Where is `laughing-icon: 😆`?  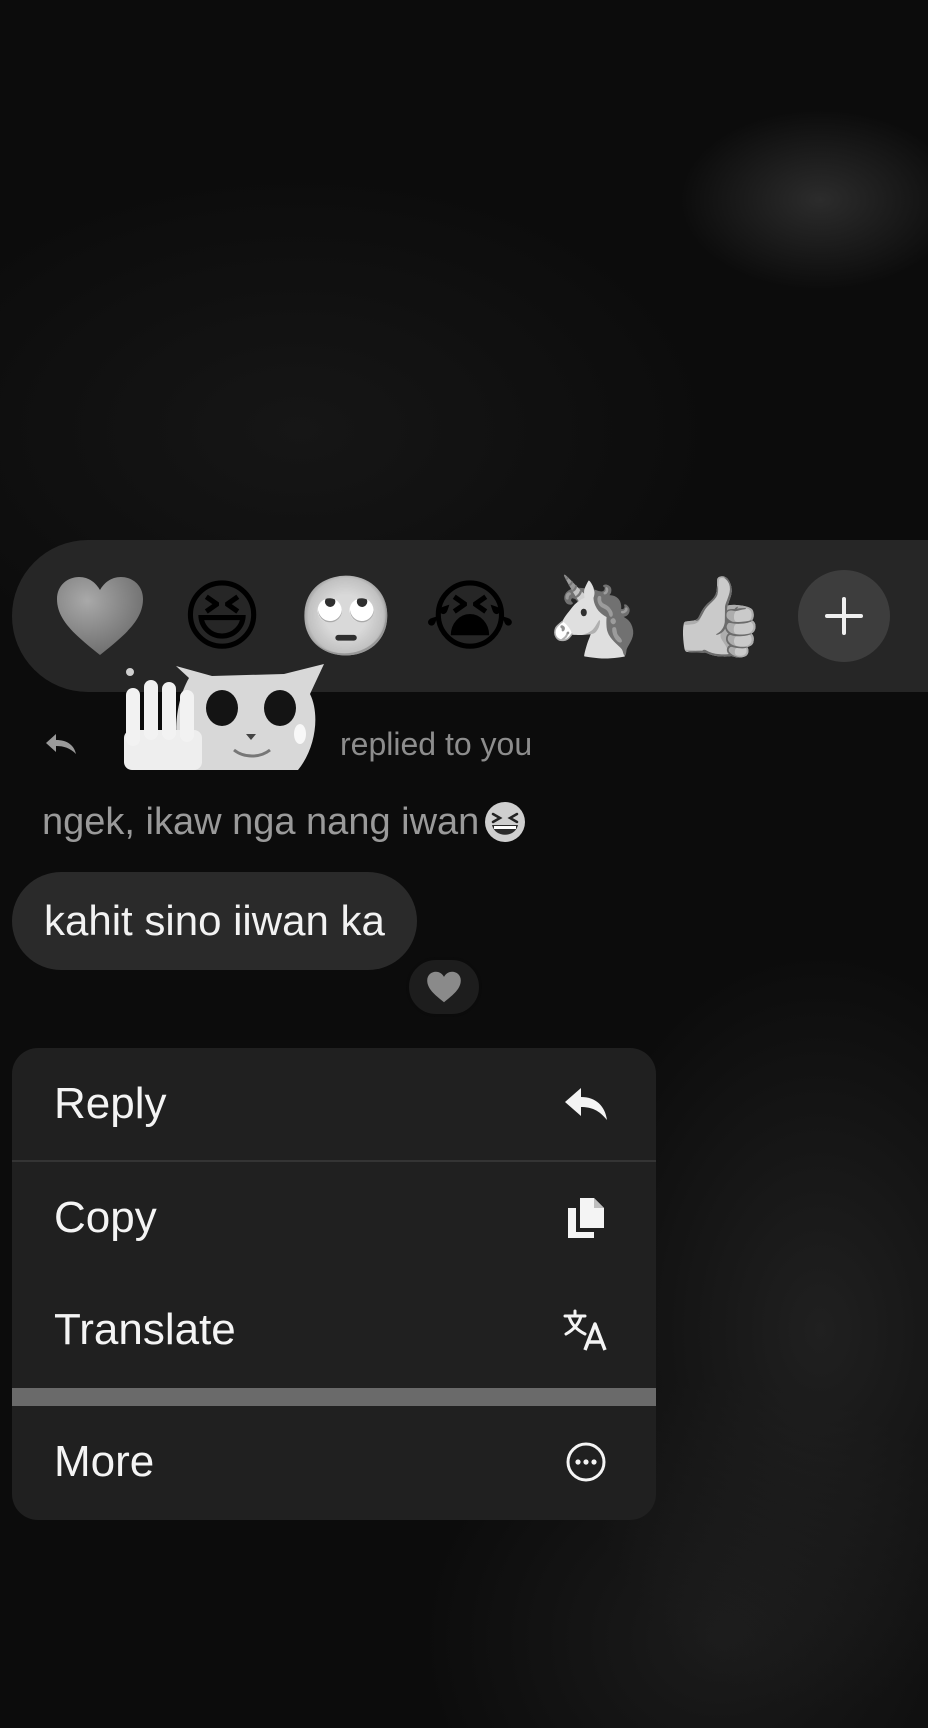 laughing-icon: 😆 is located at coordinates (222, 616).